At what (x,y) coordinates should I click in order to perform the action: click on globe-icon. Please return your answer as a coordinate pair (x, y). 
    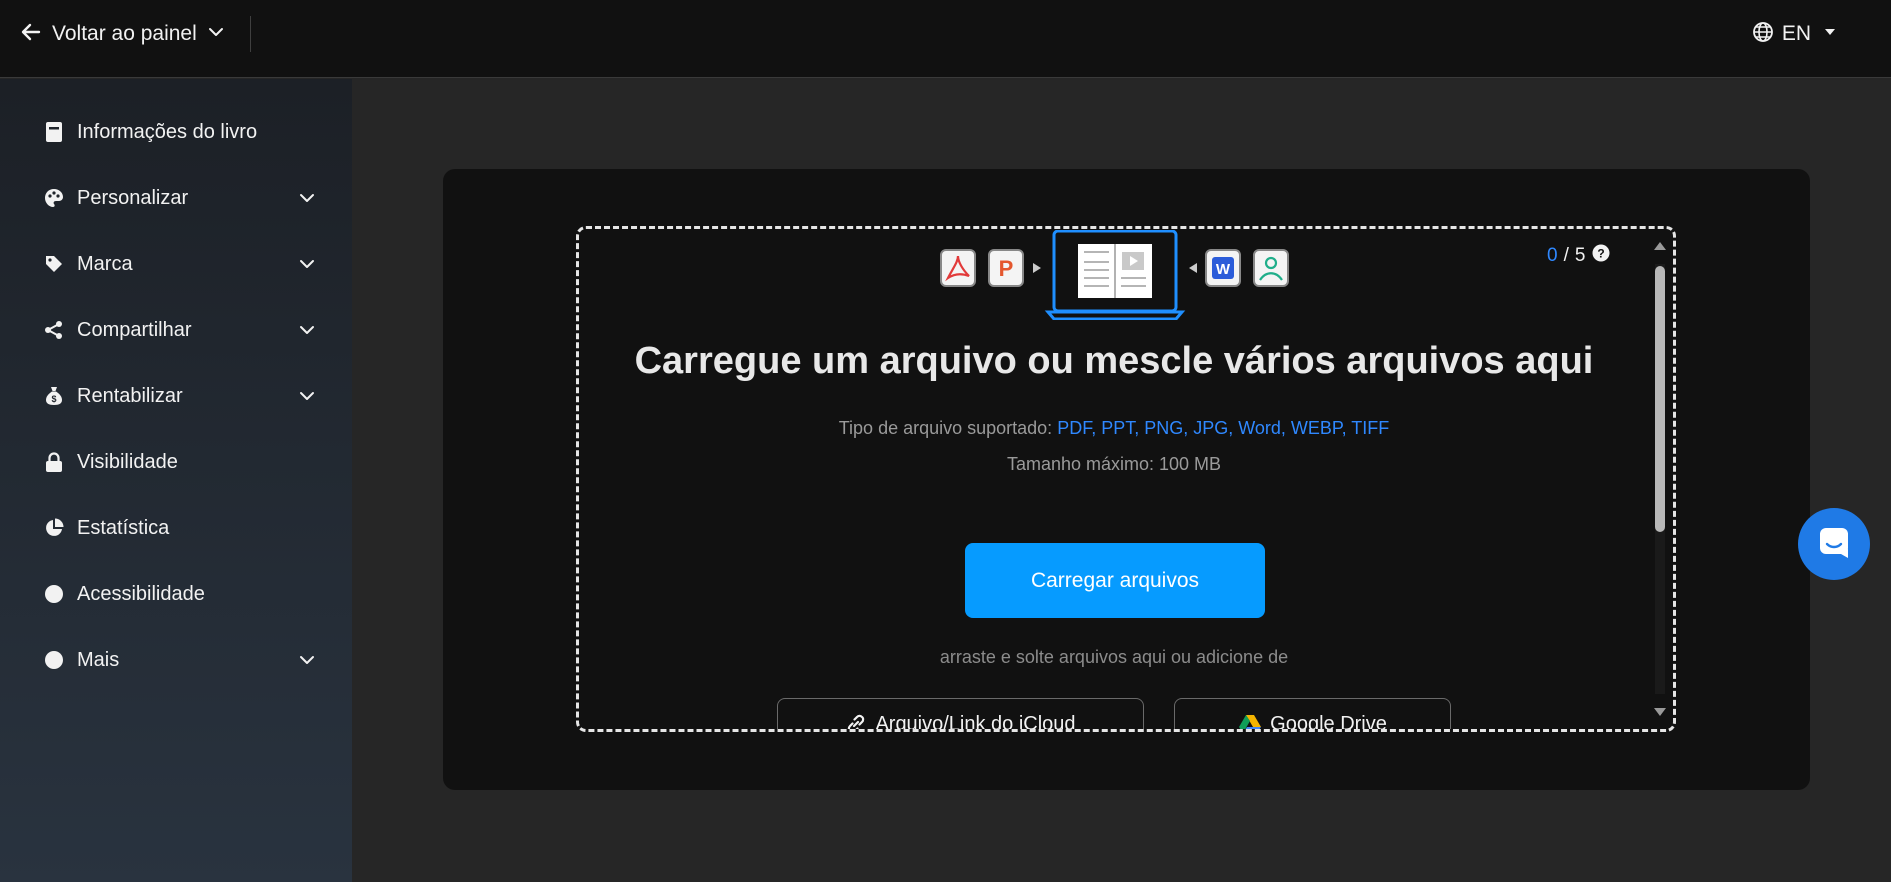
    Looking at the image, I should click on (1763, 34).